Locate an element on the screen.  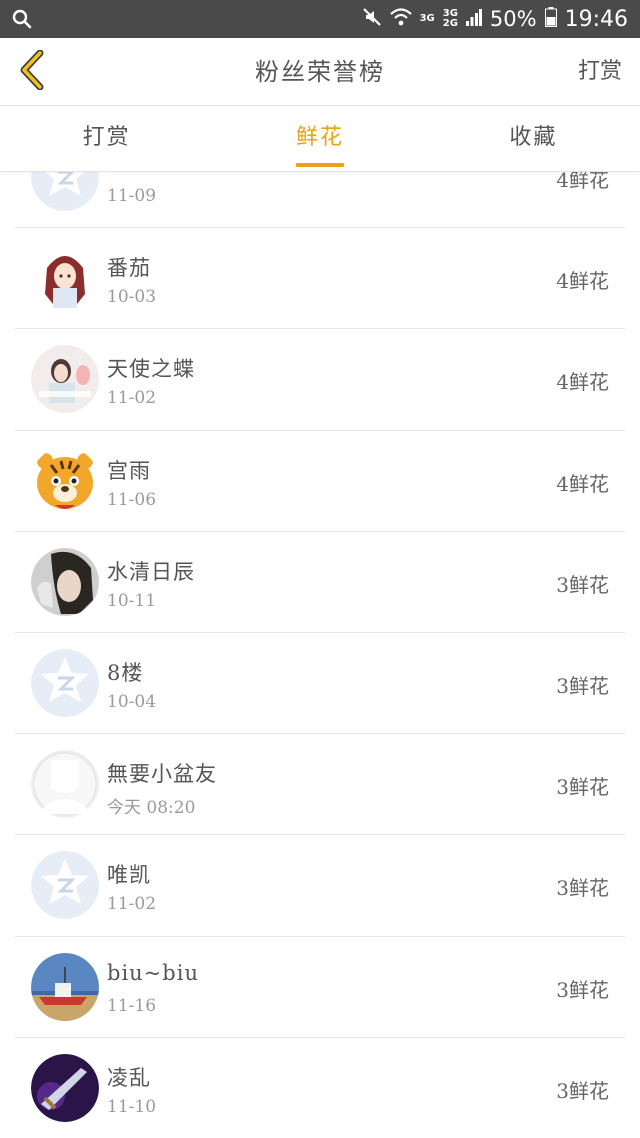
tab-underline is located at coordinates (319, 165).